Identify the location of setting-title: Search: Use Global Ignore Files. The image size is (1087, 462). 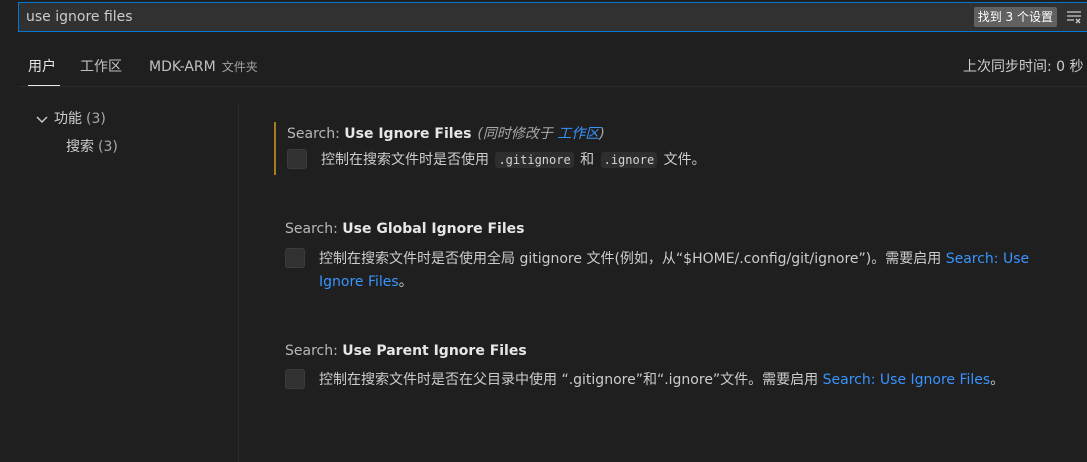
(404, 229).